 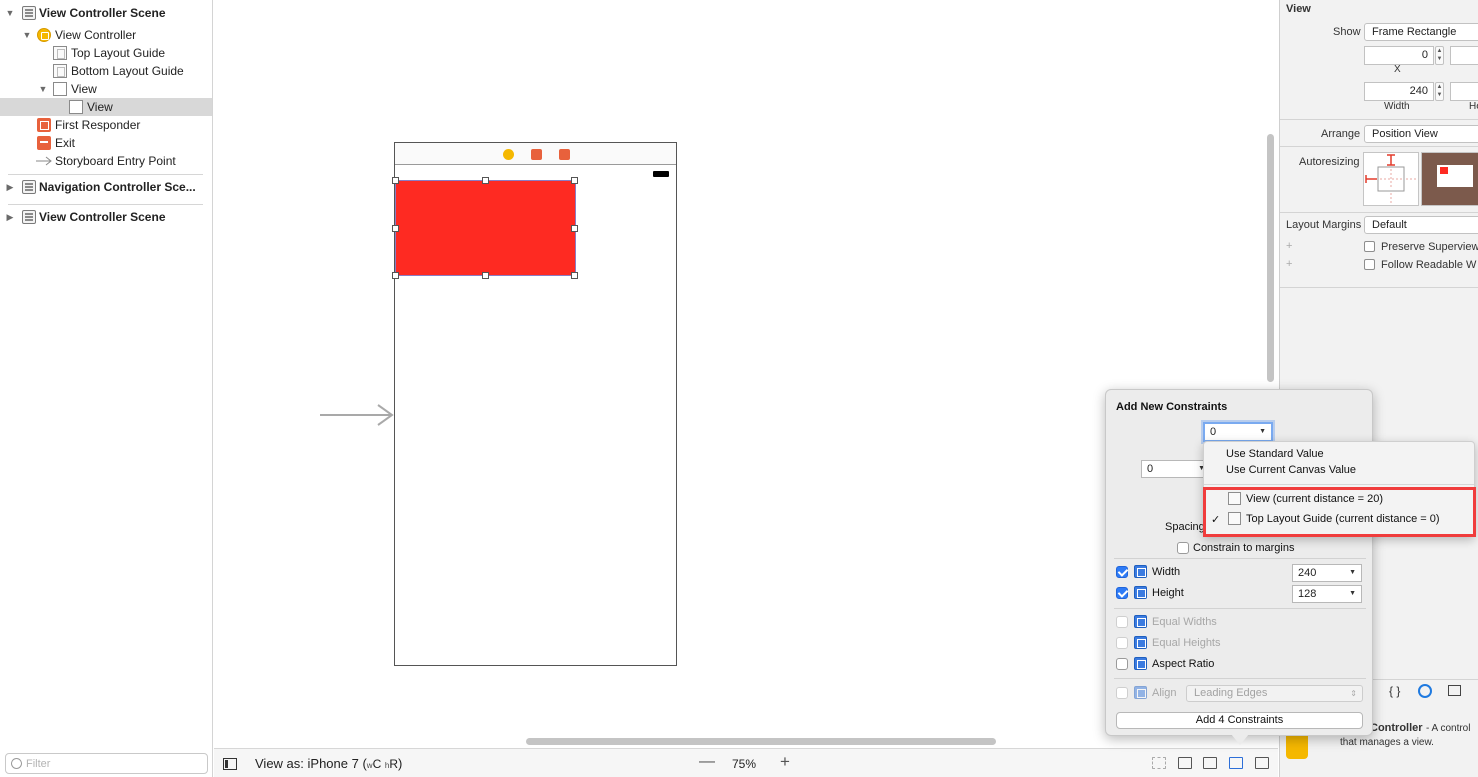 What do you see at coordinates (1473, 106) in the screenshot?
I see `height-label: He` at bounding box center [1473, 106].